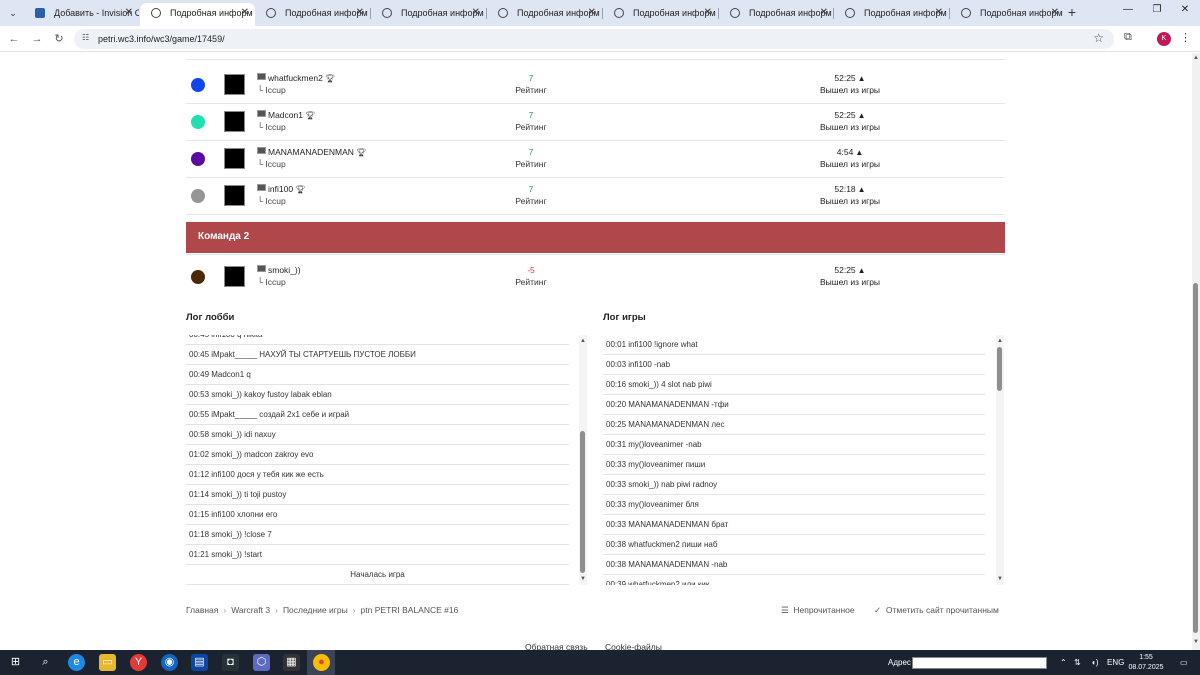 The image size is (1200, 675). What do you see at coordinates (76, 662) in the screenshot?
I see `edge-icon: e` at bounding box center [76, 662].